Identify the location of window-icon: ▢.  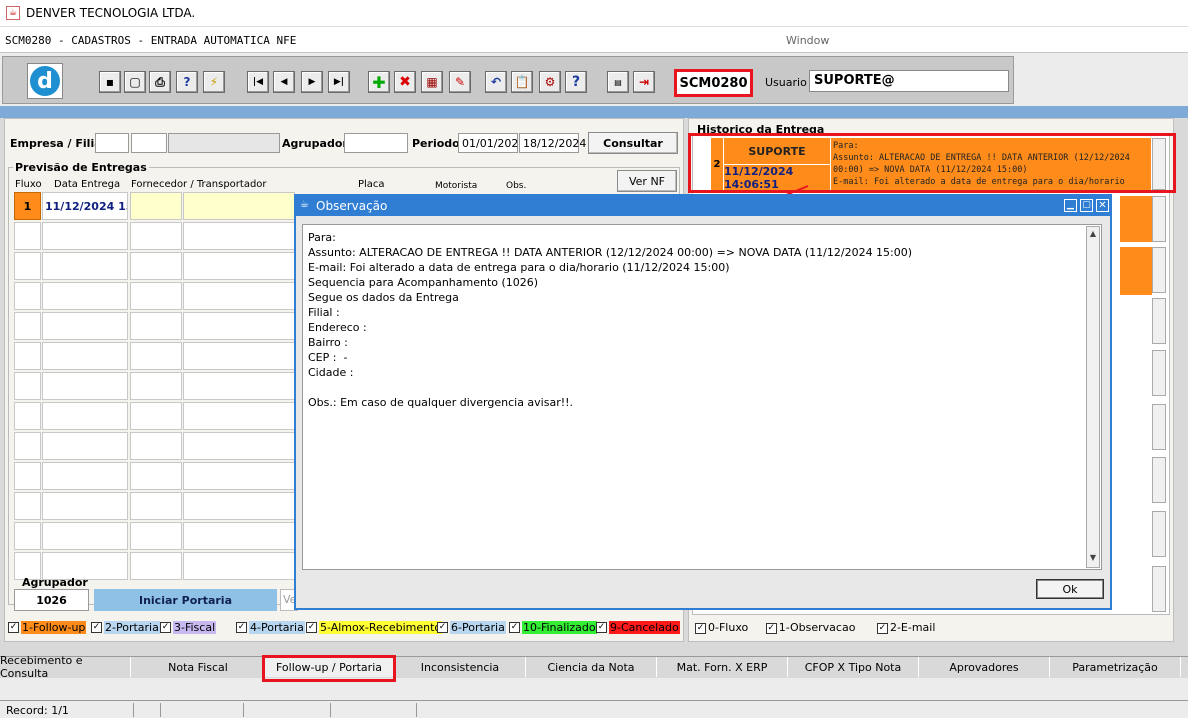
(135, 82).